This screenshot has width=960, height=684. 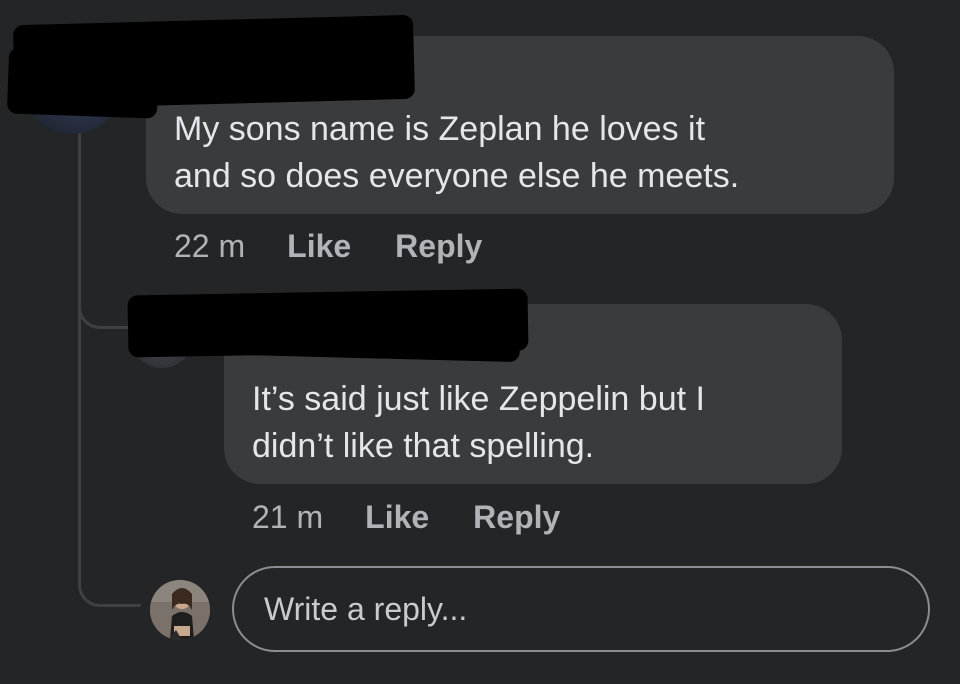 I want to click on thread-branch-input, so click(x=109, y=583).